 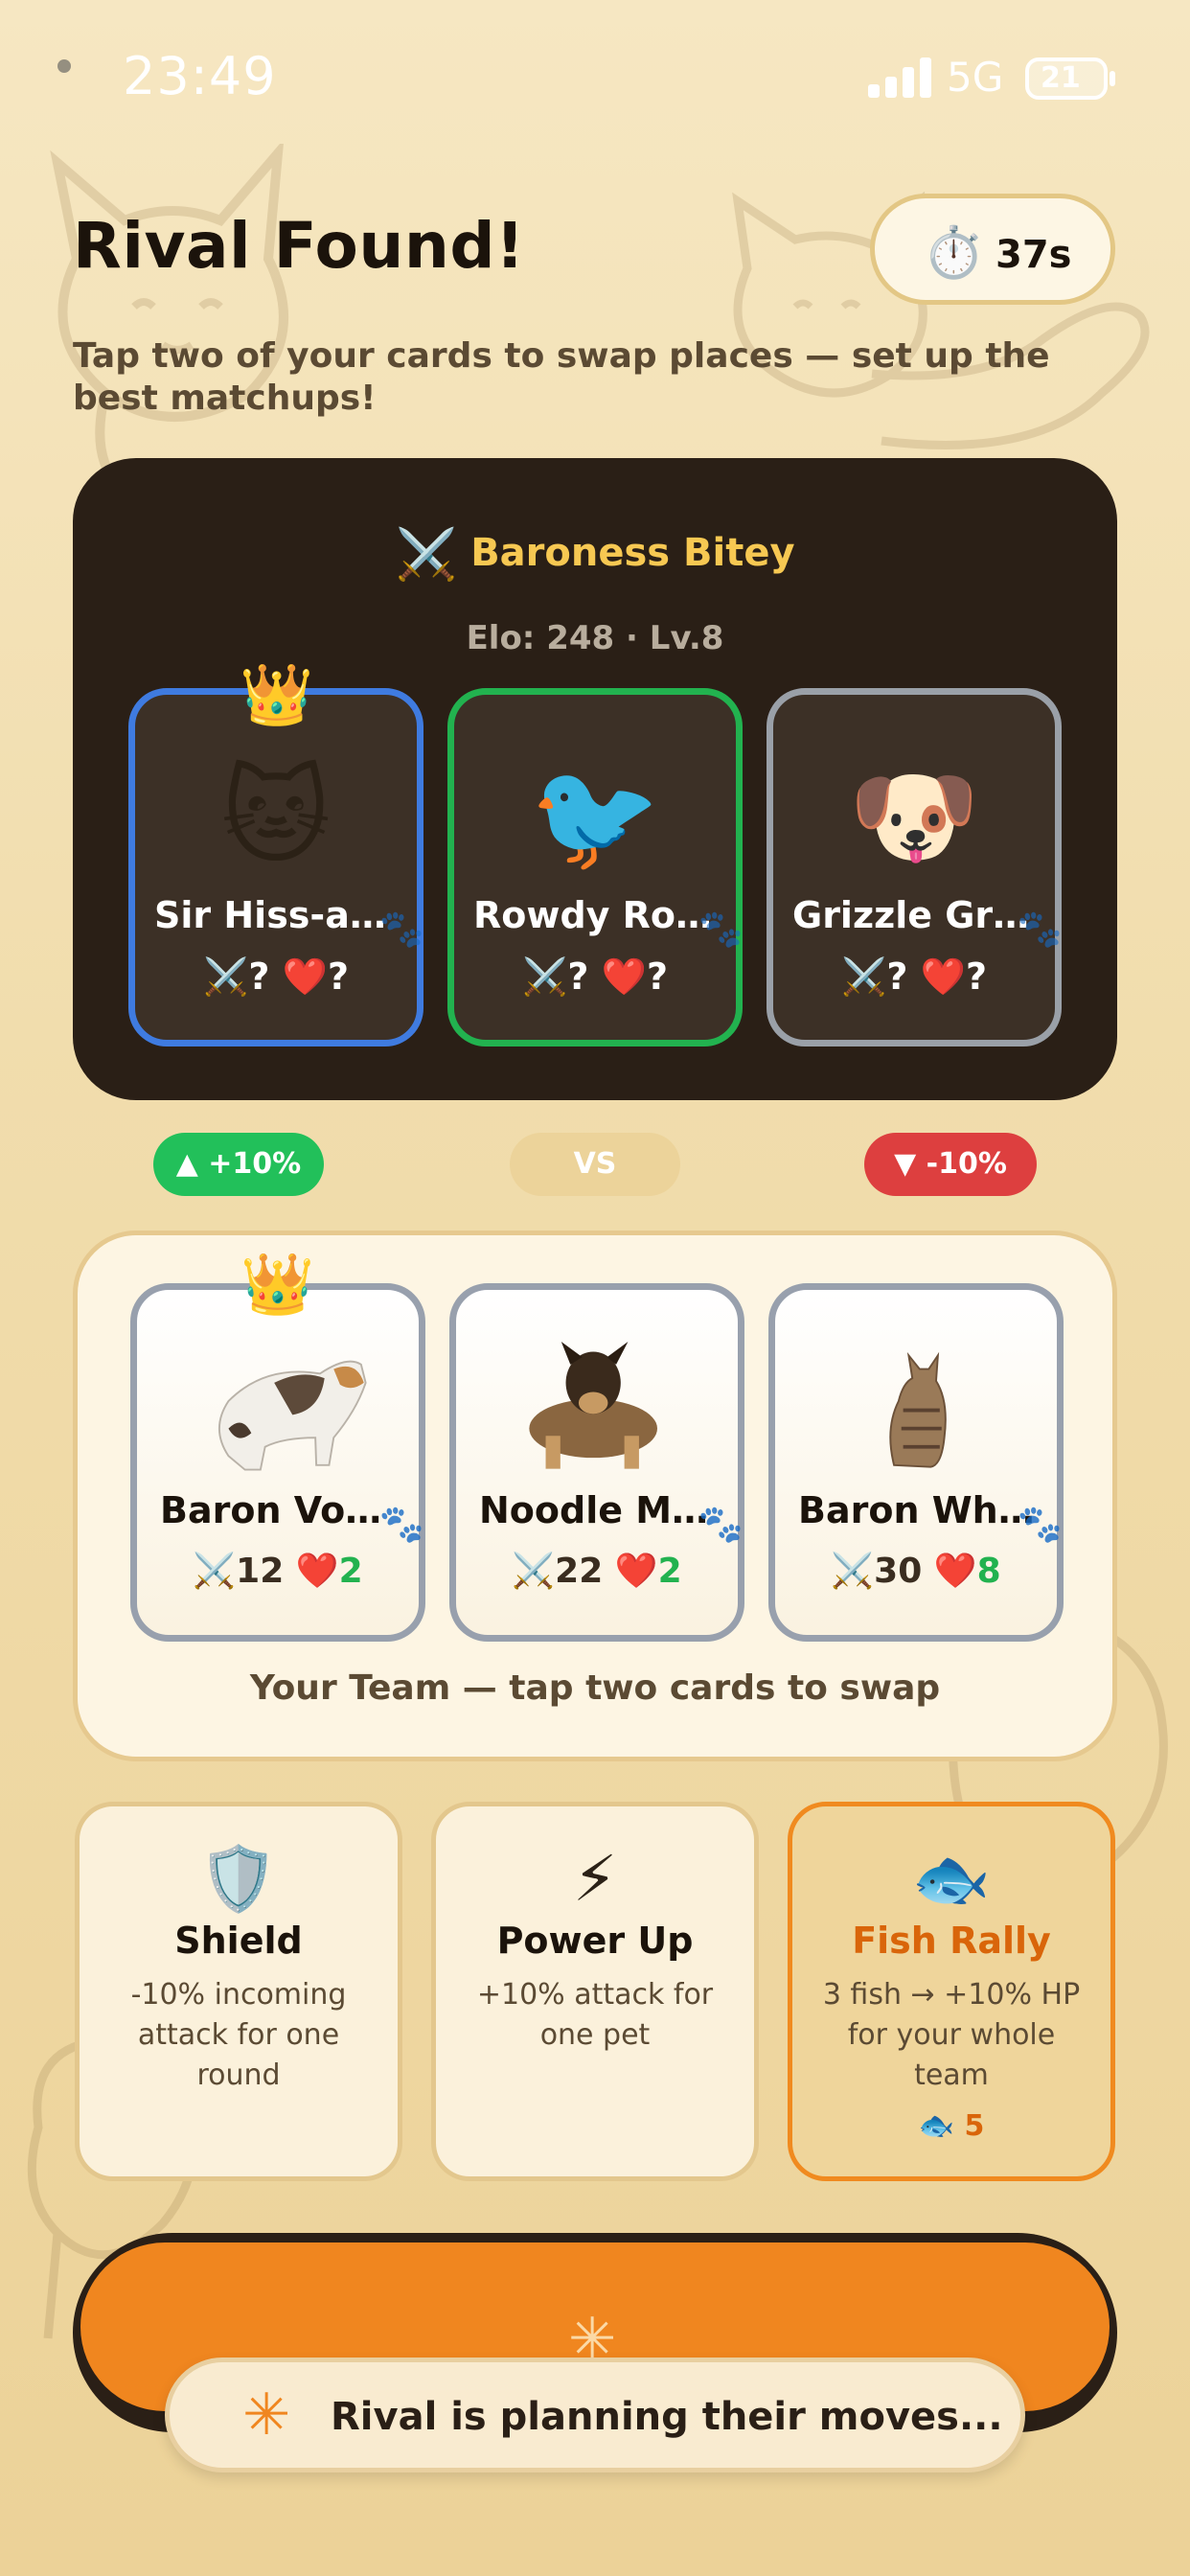 I want to click on powerup-description: -10% incoming attack for one round, so click(x=238, y=2035).